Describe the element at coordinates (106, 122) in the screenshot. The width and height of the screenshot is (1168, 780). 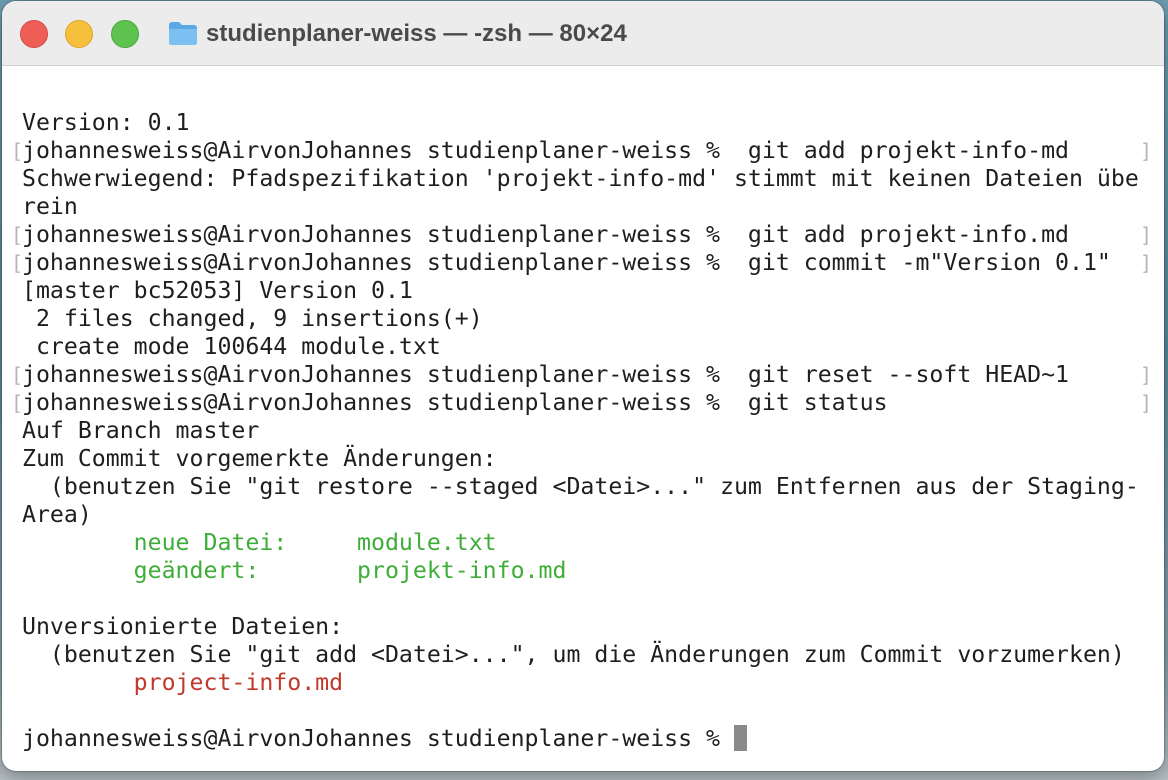
I see `output-line: Version: 0.1` at that location.